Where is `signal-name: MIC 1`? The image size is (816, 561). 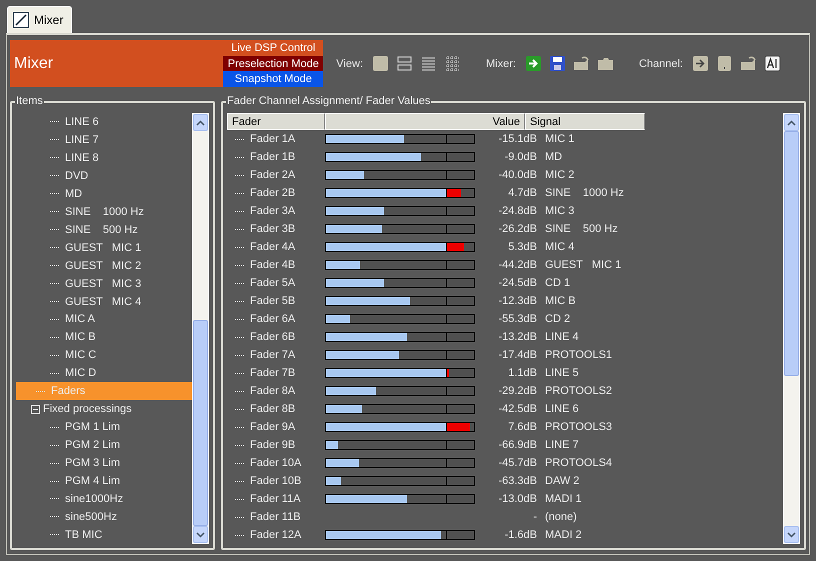
signal-name: MIC 1 is located at coordinates (559, 139).